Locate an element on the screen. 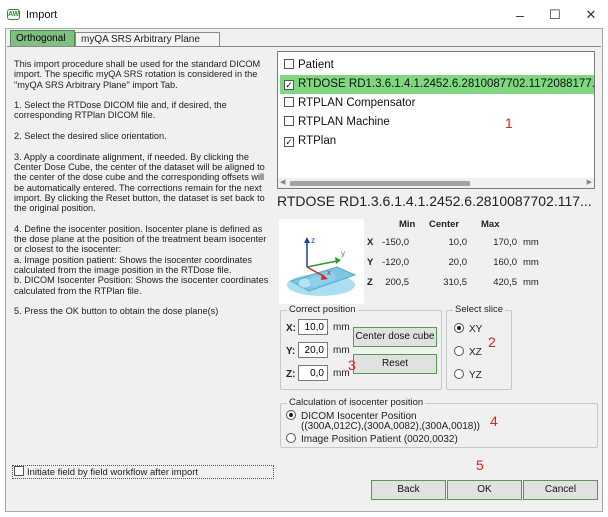  slice-xz-radio: XZ is located at coordinates (468, 352).